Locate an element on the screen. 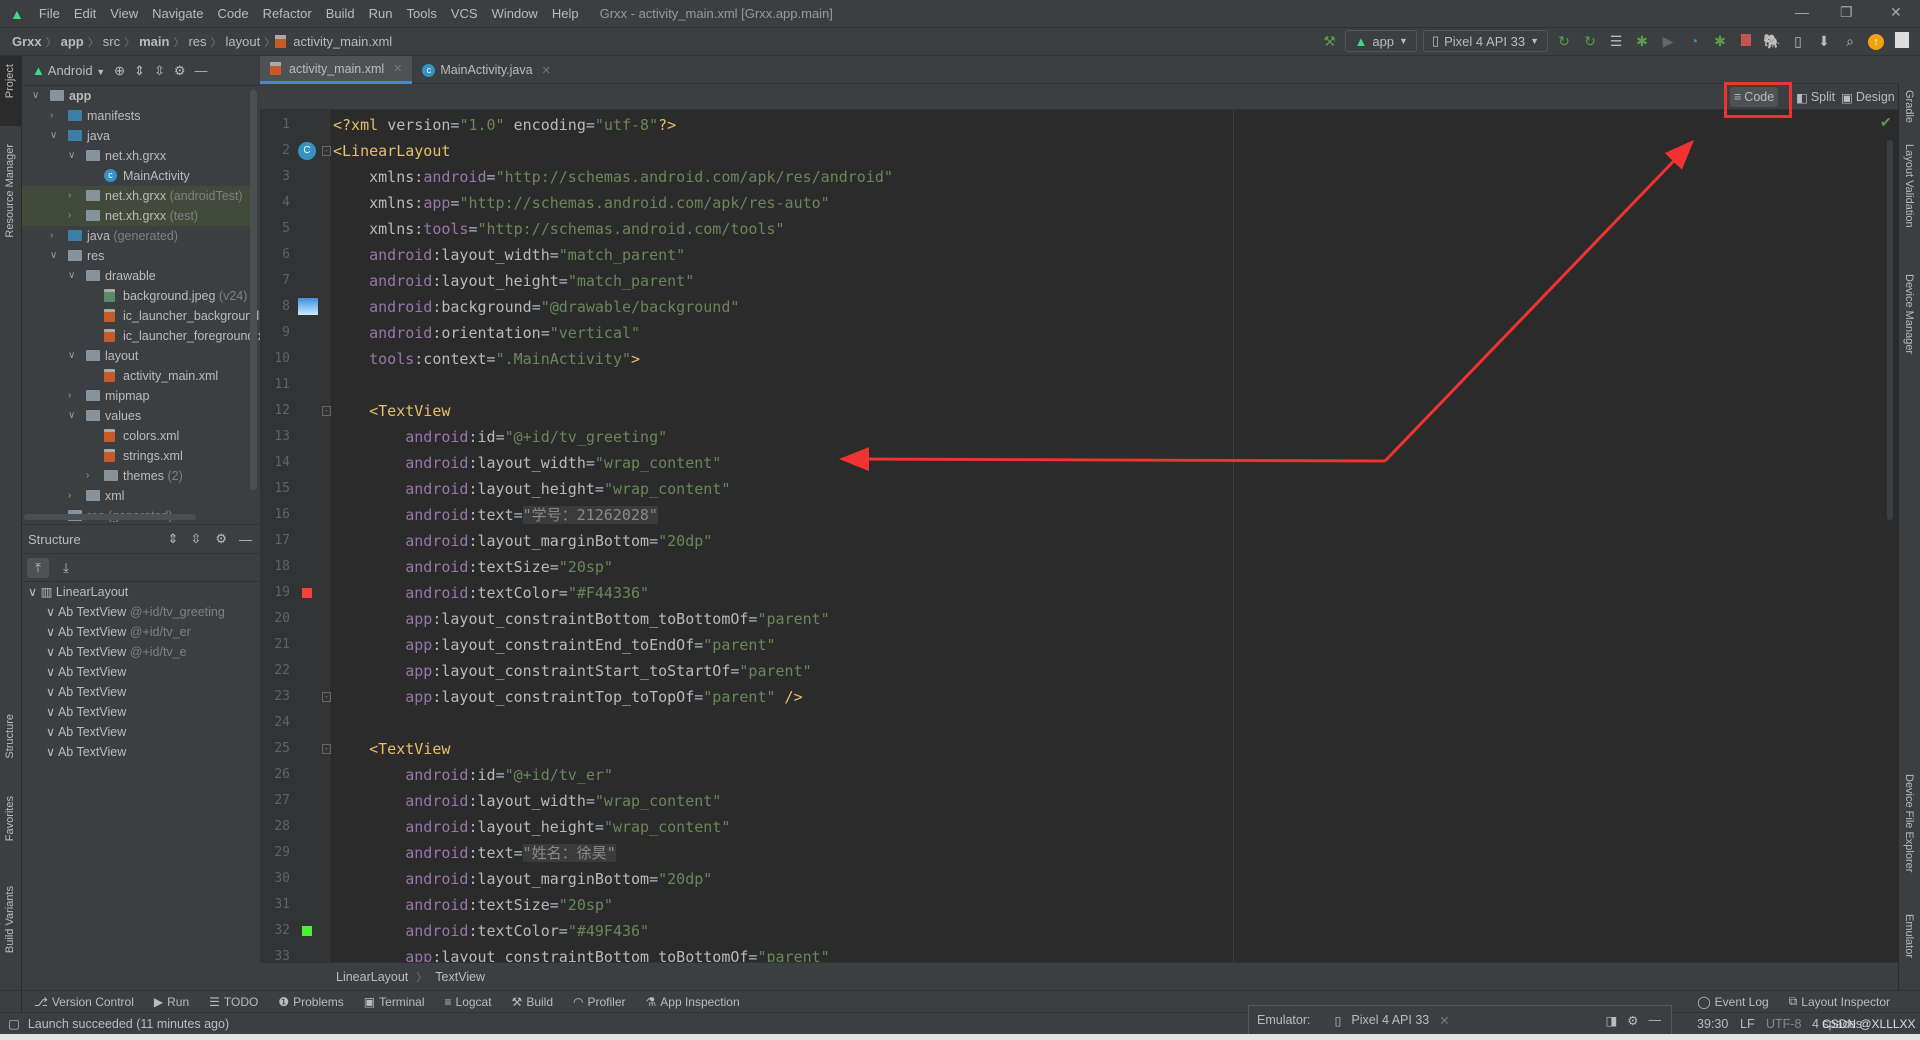  tree-item: ic_launcher_background. is located at coordinates (141, 316).